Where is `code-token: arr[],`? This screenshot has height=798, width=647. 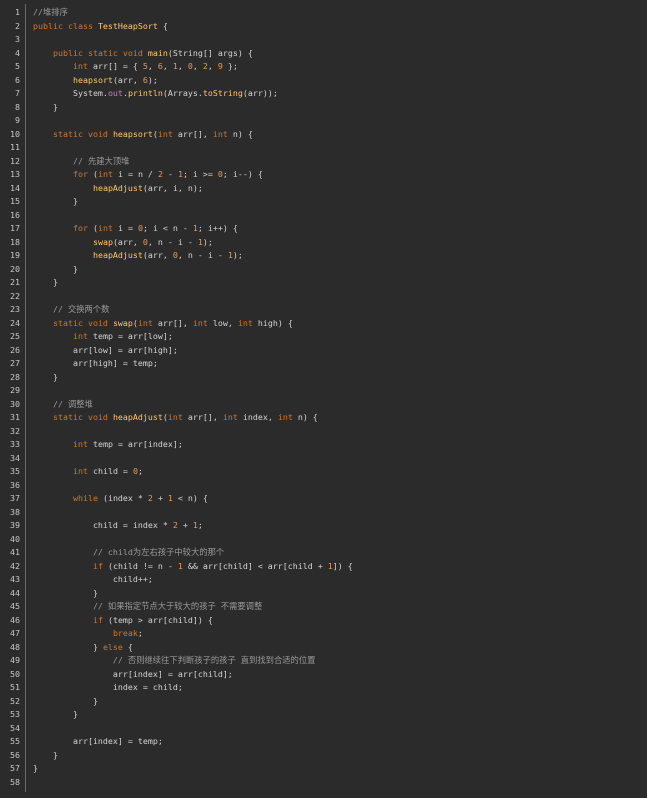 code-token: arr[], is located at coordinates (202, 417).